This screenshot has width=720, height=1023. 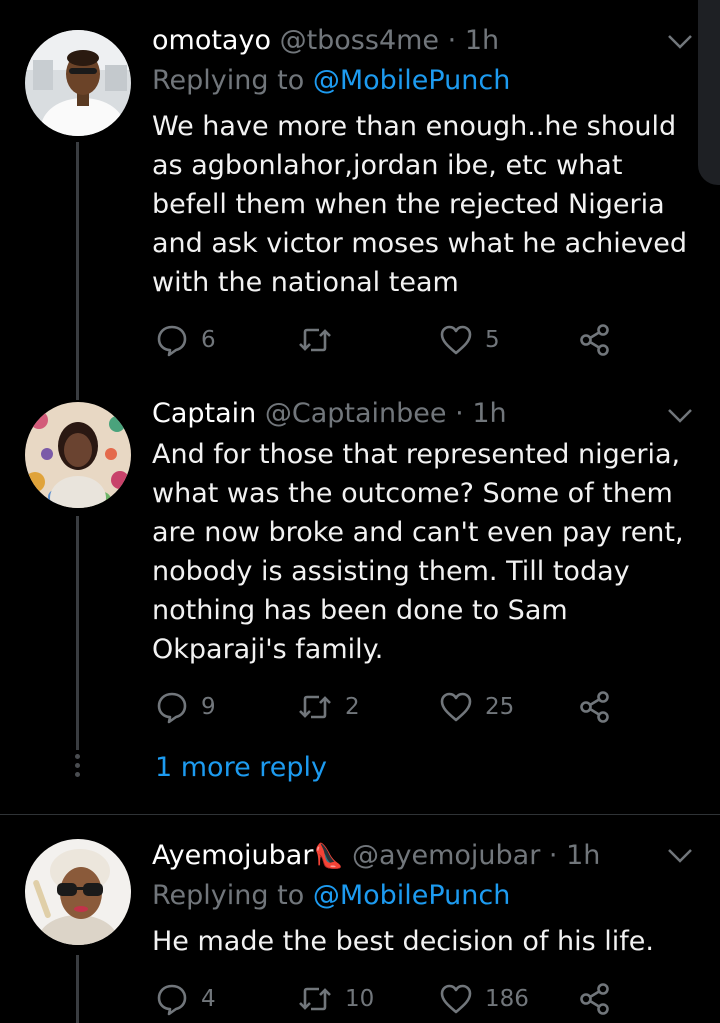 What do you see at coordinates (356, 413) in the screenshot?
I see `handle: @Captainbee` at bounding box center [356, 413].